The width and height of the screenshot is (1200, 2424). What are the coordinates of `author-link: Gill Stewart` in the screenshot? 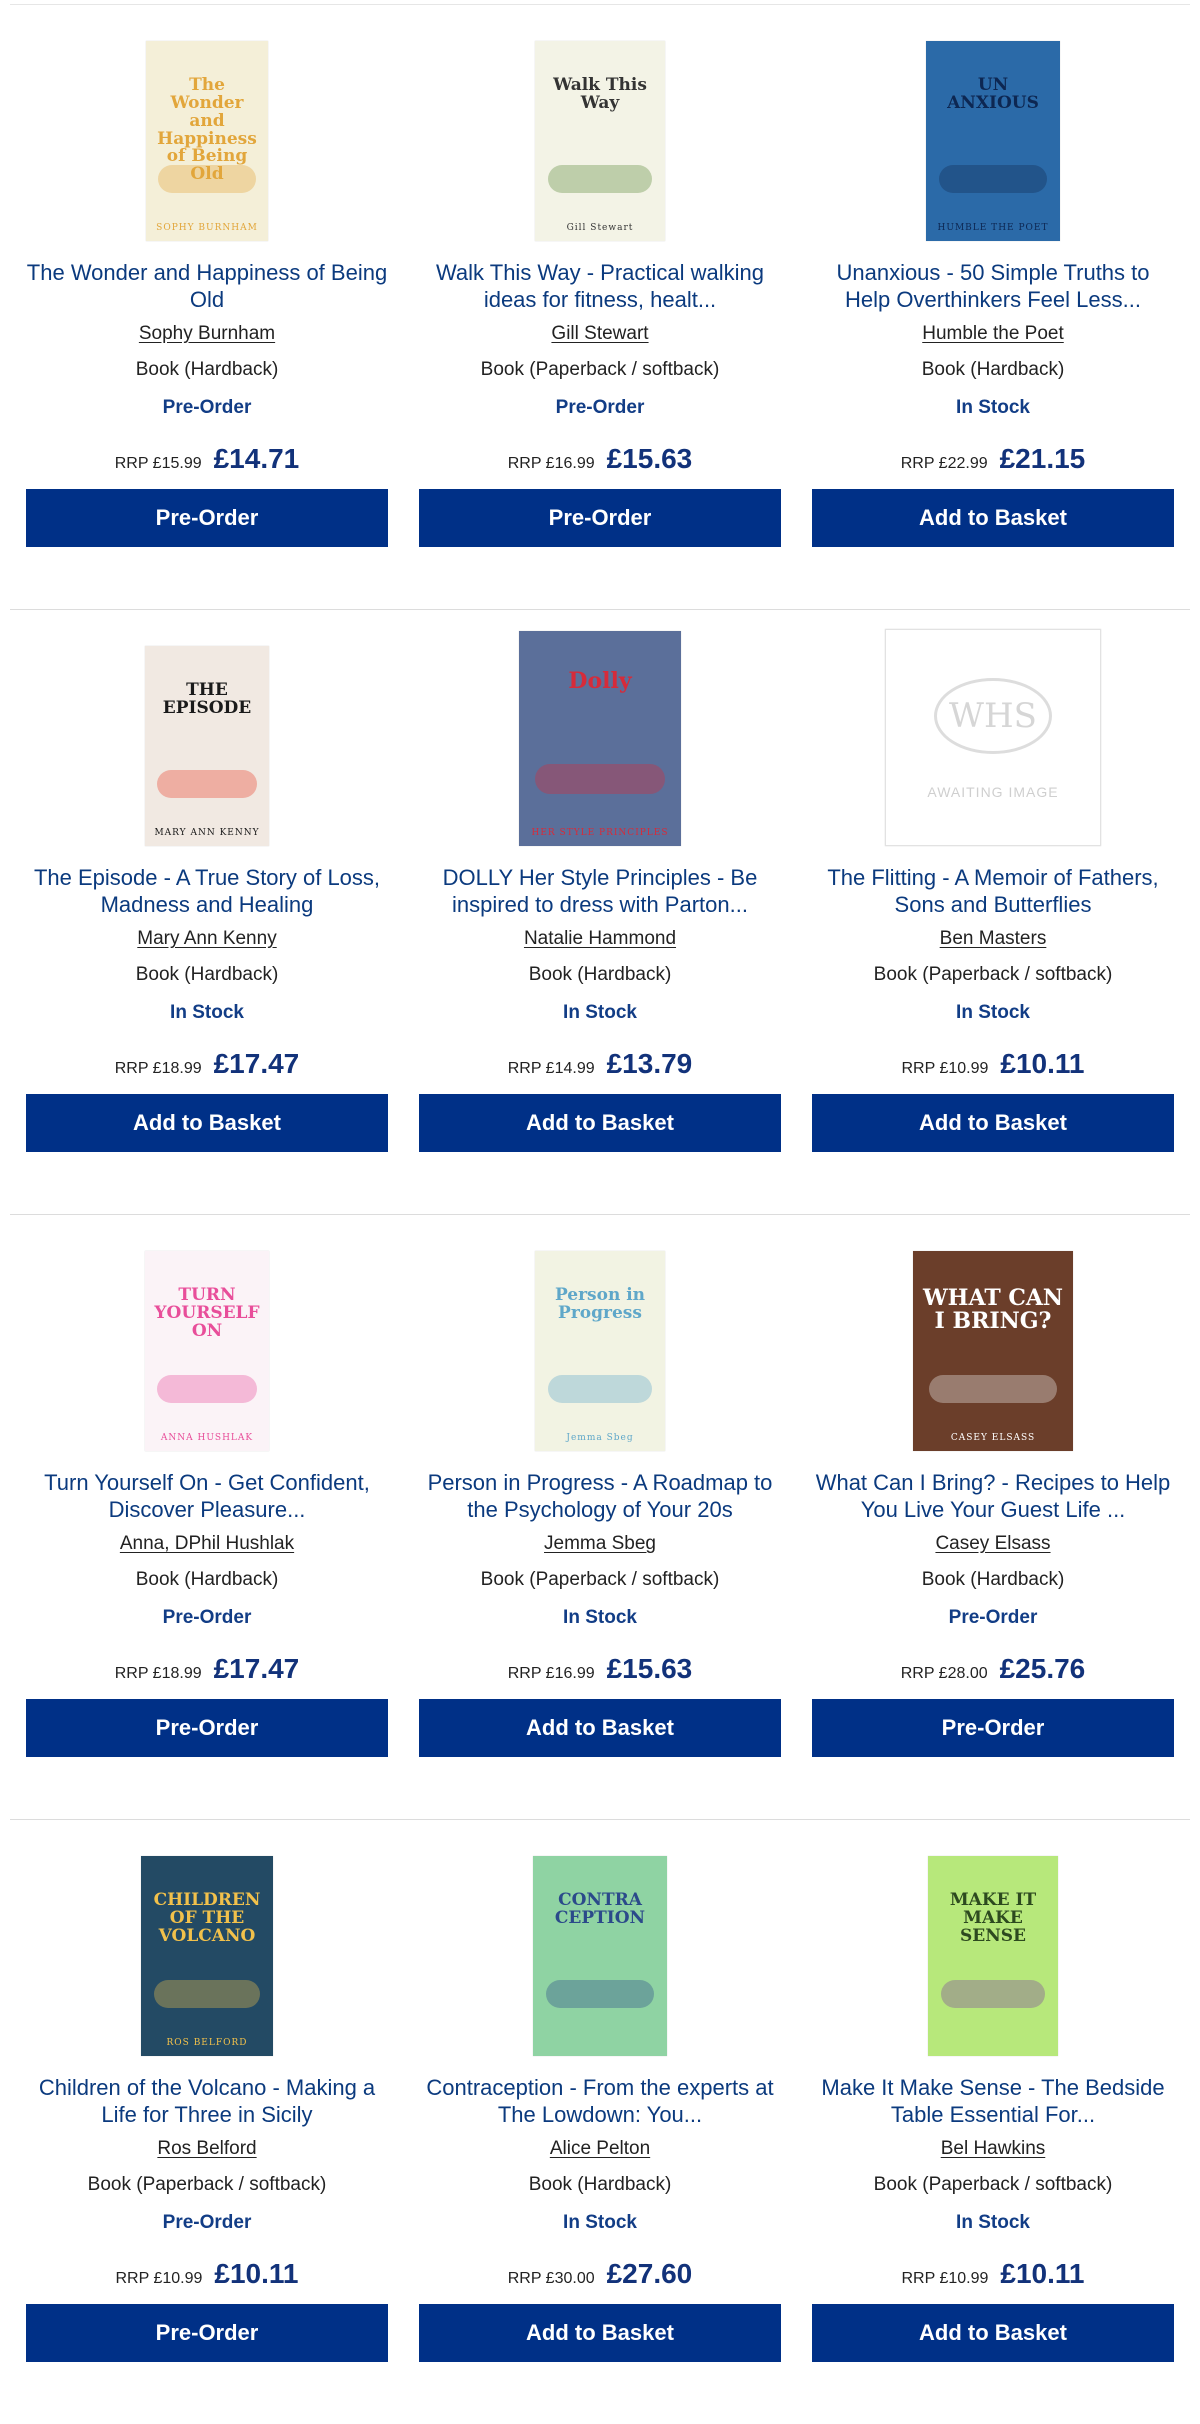 It's located at (599, 334).